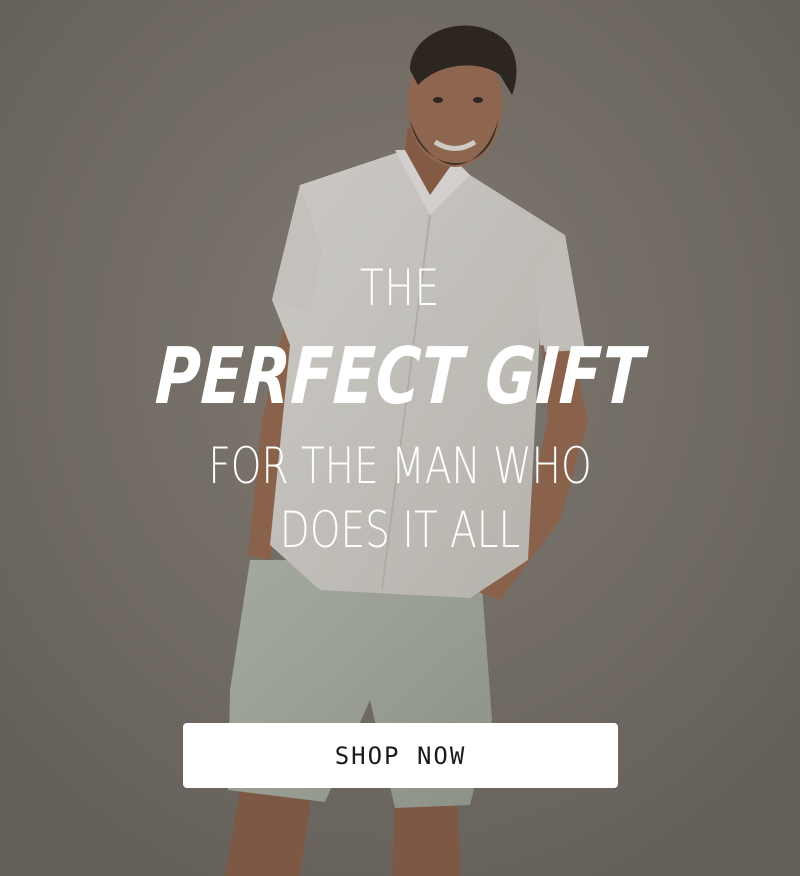 This screenshot has width=800, height=876. Describe the element at coordinates (400, 377) in the screenshot. I see `headline-perfect-gift: PERFECT GIFT` at that location.